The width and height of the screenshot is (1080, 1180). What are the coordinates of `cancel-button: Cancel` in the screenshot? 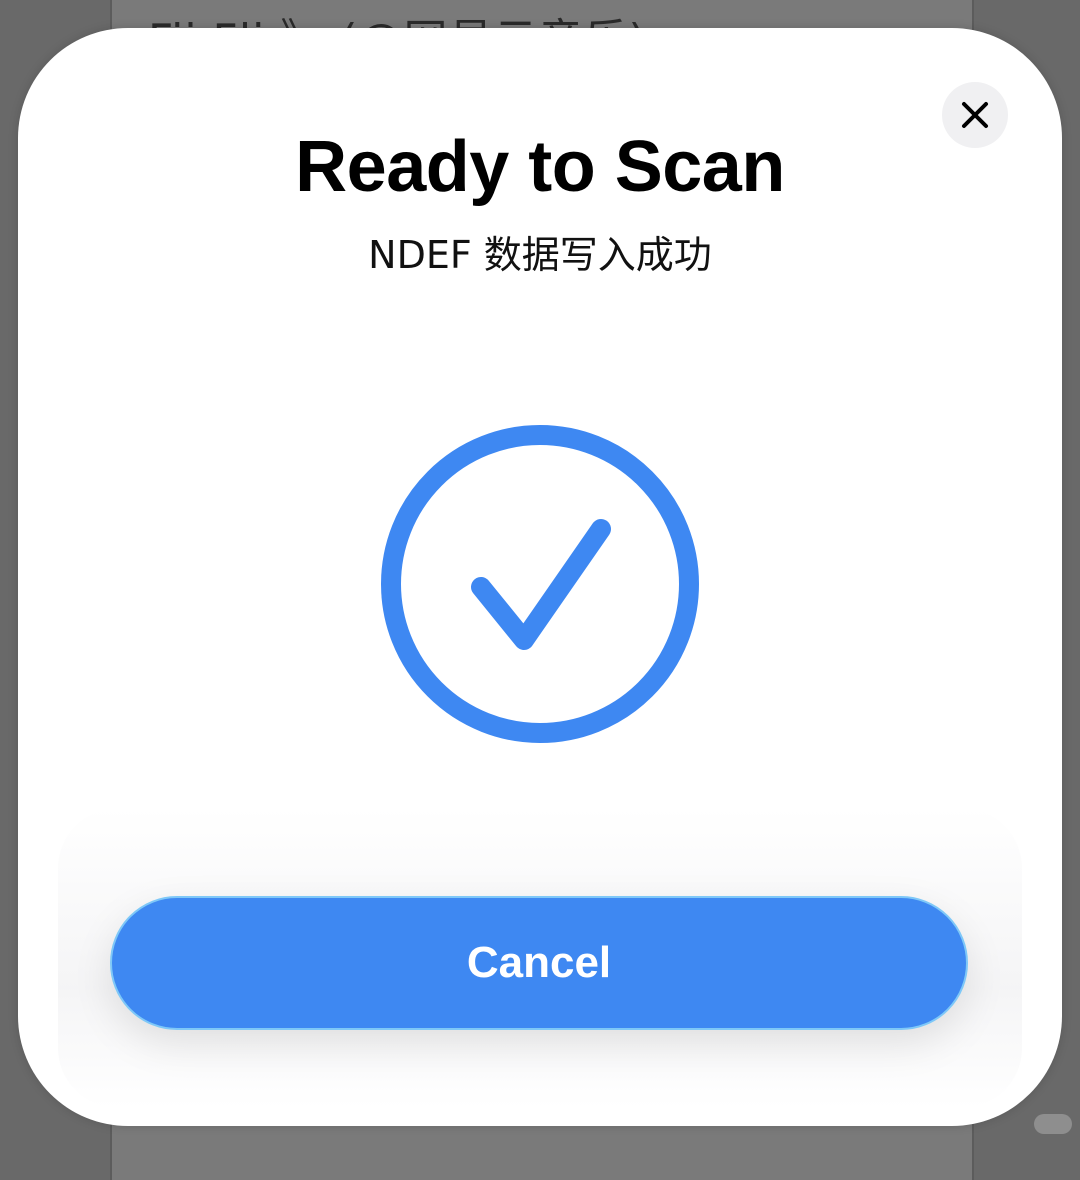 It's located at (539, 963).